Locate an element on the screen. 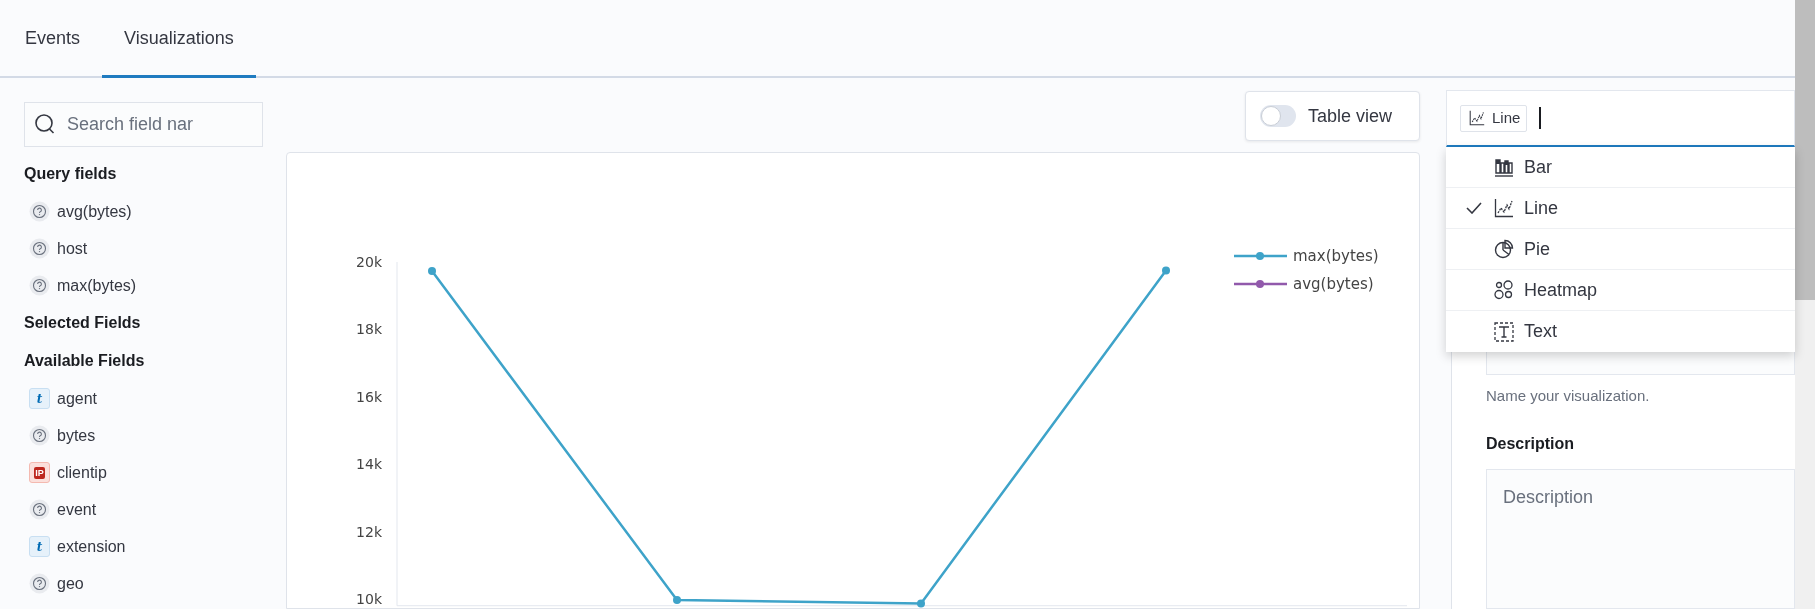  axis-tick-label: 12k is located at coordinates (369, 531).